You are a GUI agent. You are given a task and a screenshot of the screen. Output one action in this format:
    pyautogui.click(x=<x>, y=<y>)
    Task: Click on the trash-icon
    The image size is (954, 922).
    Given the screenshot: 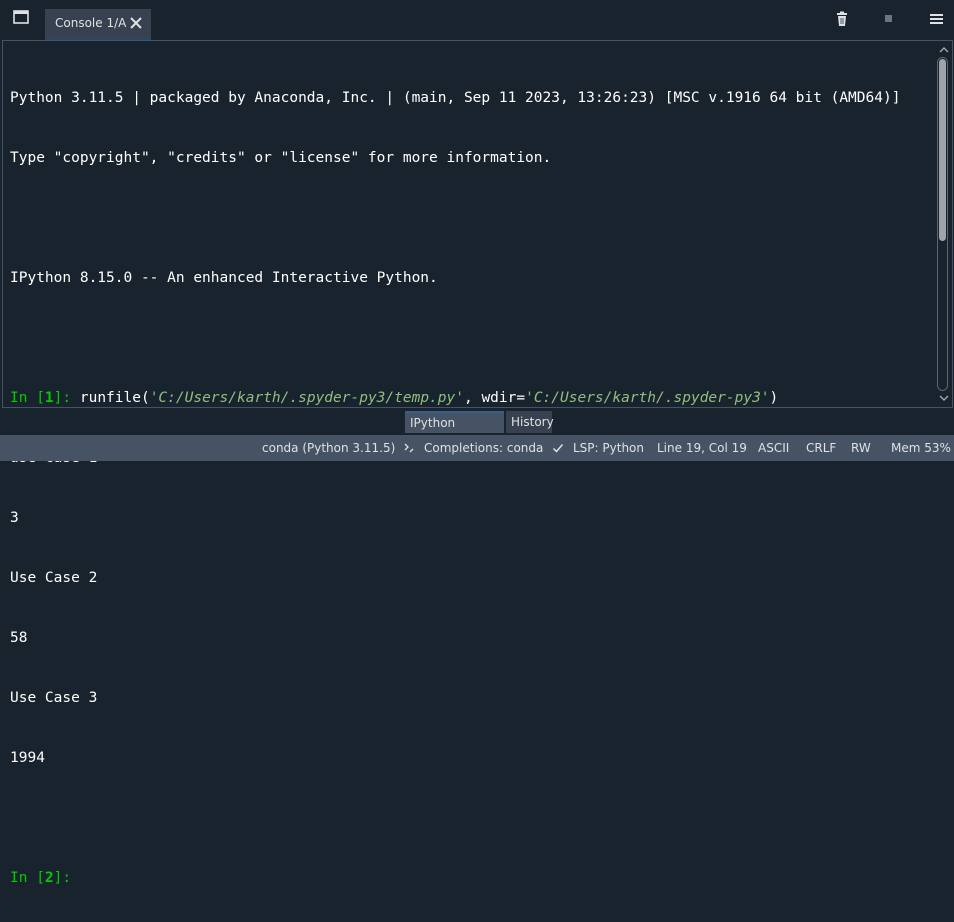 What is the action you would take?
    pyautogui.click(x=842, y=19)
    